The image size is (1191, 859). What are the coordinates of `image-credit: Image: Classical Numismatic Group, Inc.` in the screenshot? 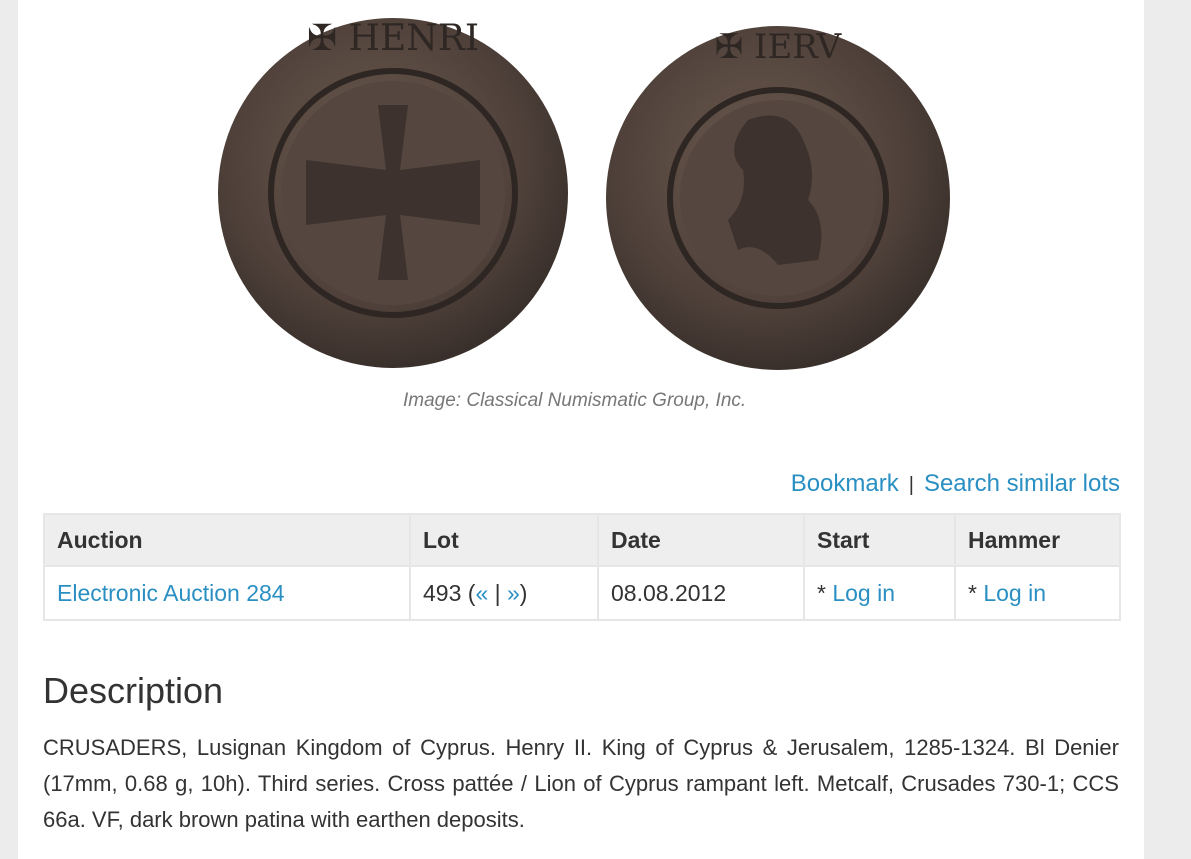 It's located at (575, 400).